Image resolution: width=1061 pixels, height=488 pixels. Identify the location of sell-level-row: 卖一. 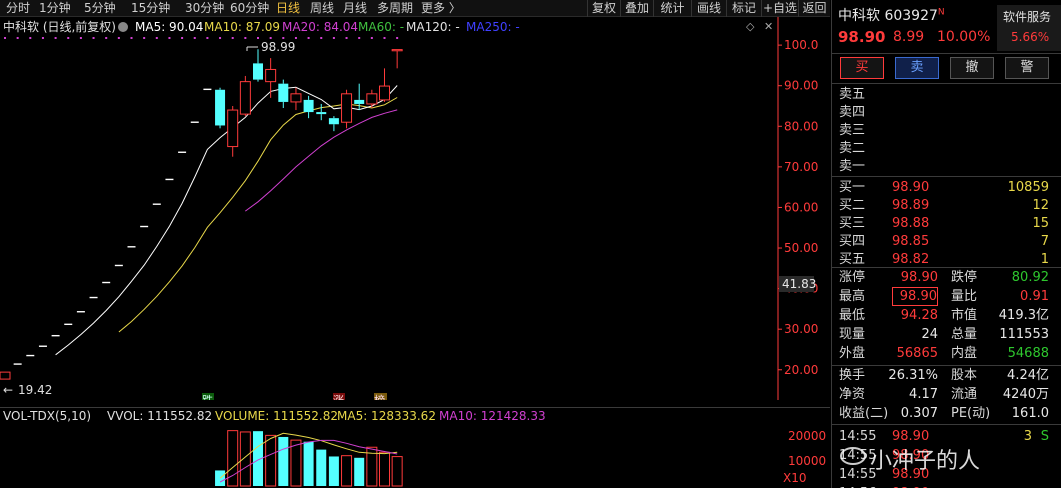
(946, 166).